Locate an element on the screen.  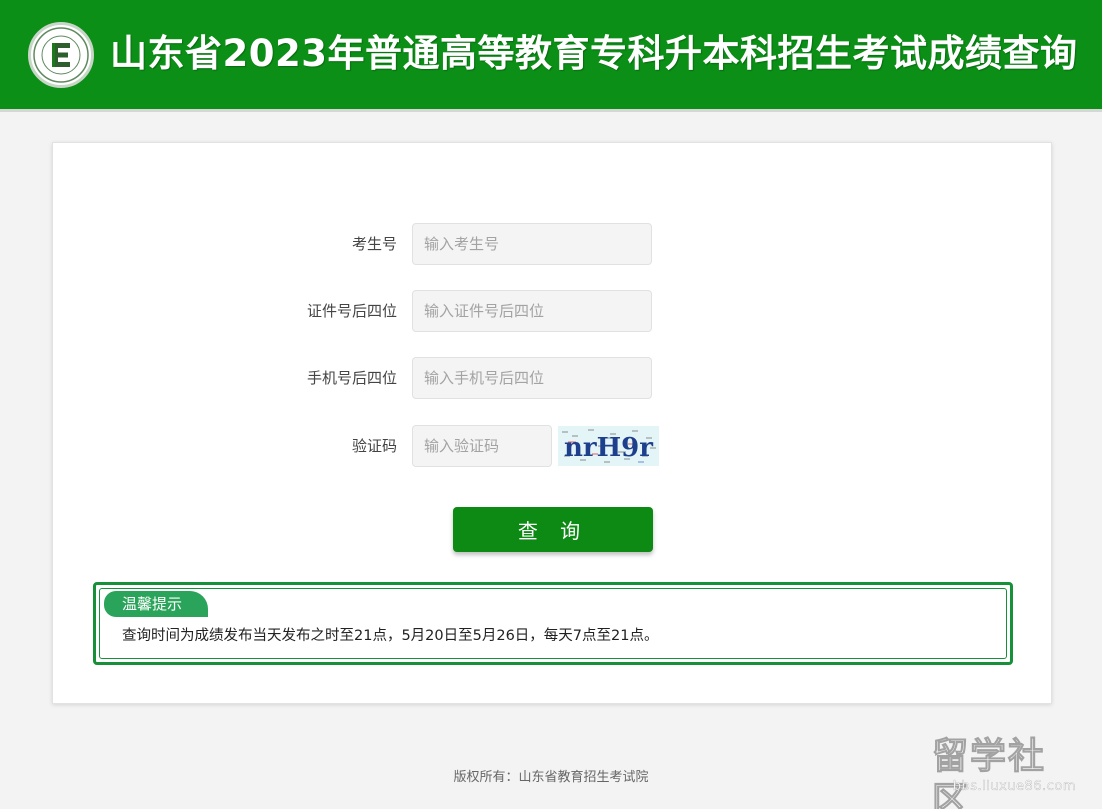
captcha-image: nrH9r is located at coordinates (608, 446).